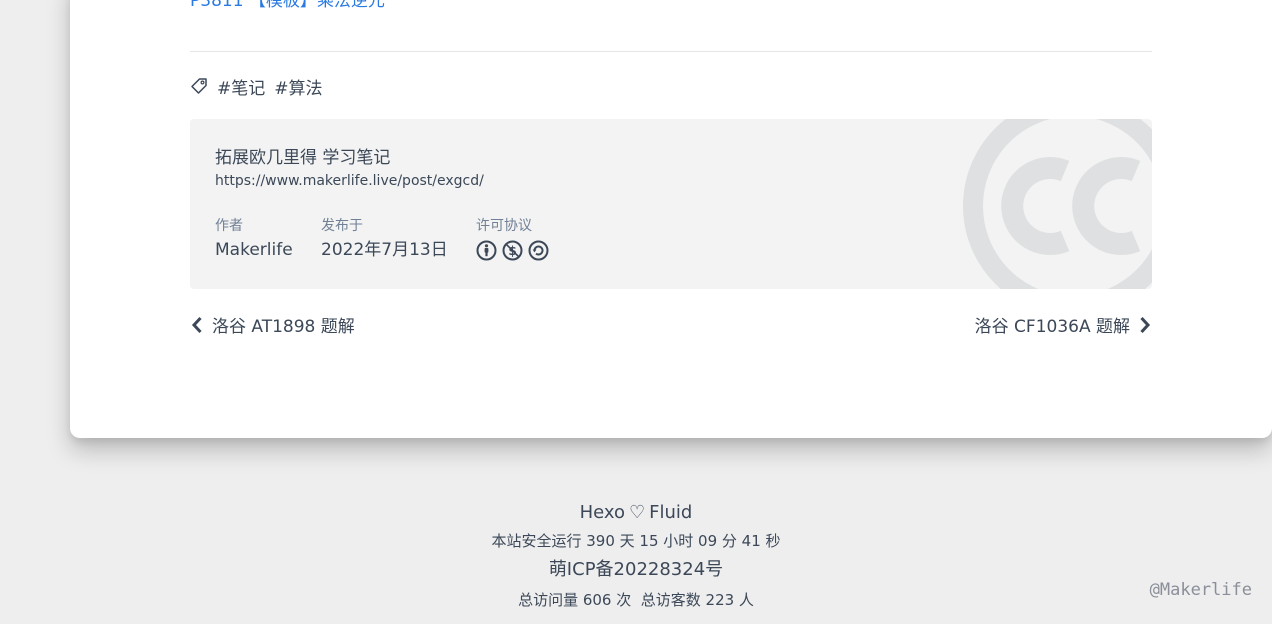  What do you see at coordinates (342, 226) in the screenshot?
I see `date-label: 发布于` at bounding box center [342, 226].